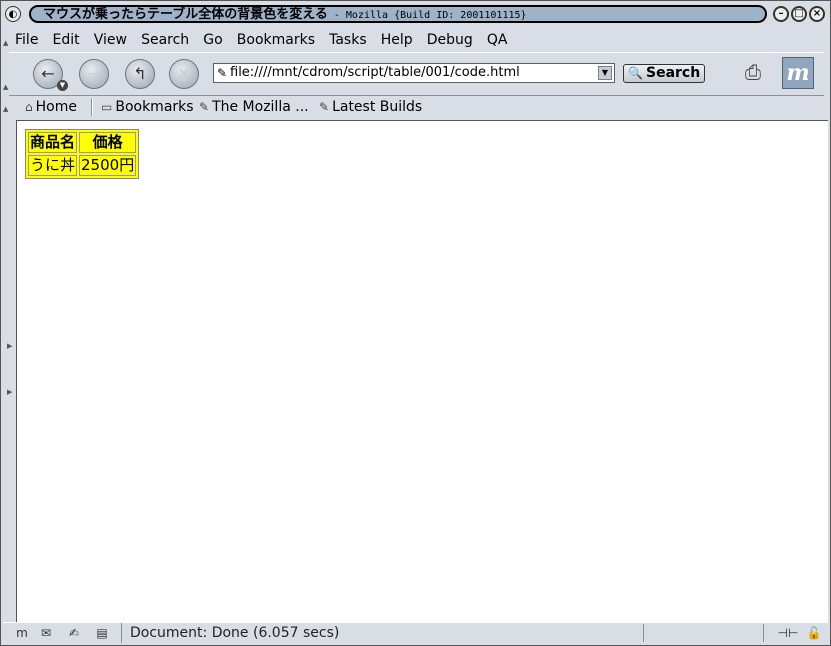 This screenshot has width=831, height=646. Describe the element at coordinates (377, 107) in the screenshot. I see `latest-builds-label: Latest Builds` at that location.